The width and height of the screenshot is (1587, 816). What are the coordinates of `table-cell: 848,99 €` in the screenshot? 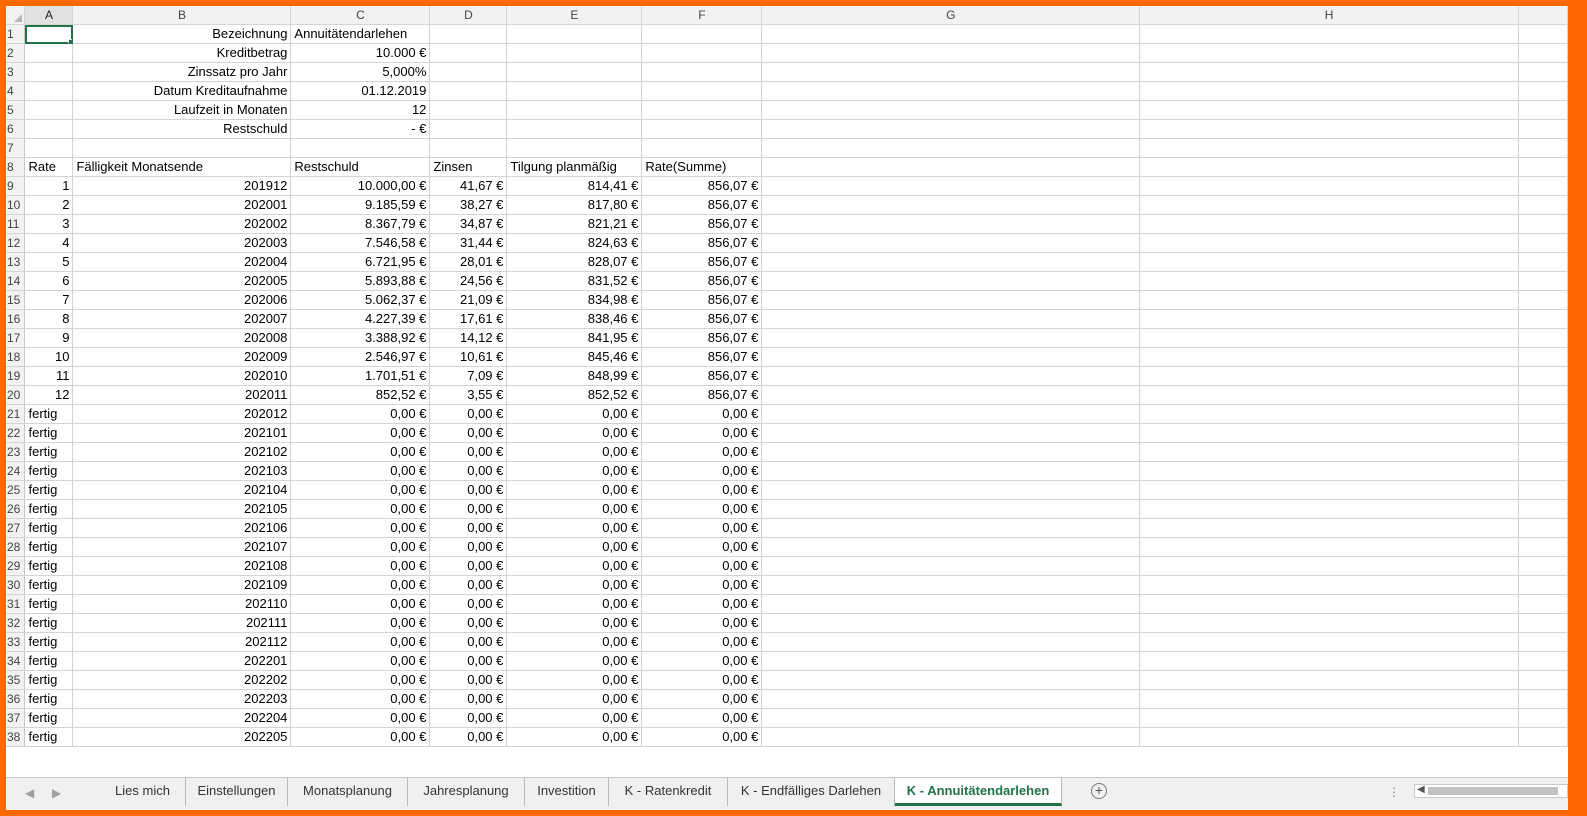 It's located at (574, 376).